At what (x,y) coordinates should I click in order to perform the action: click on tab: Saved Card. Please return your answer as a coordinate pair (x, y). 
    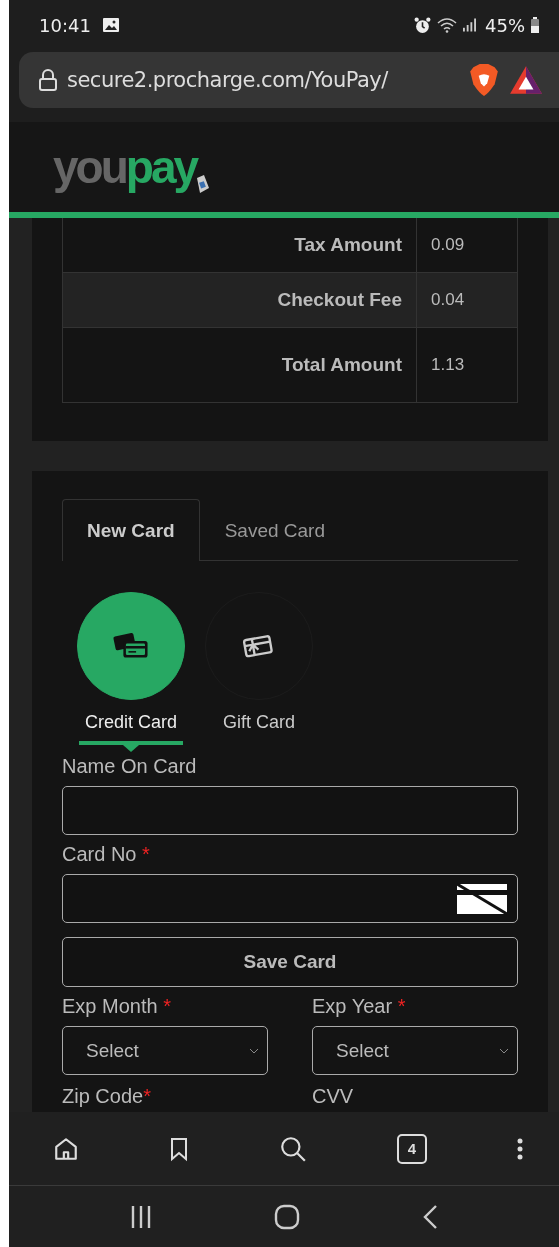
    Looking at the image, I should click on (274, 530).